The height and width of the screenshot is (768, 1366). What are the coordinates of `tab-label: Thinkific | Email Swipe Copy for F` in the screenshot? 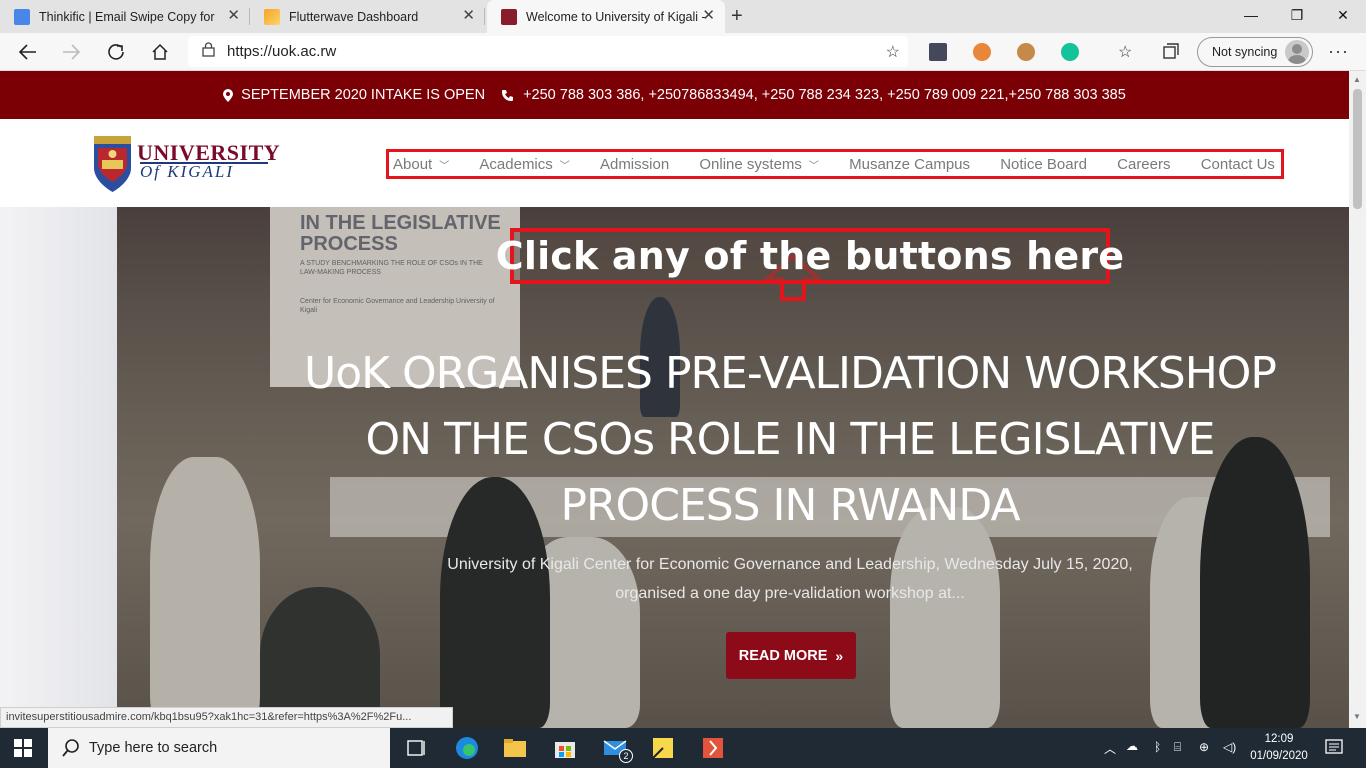 It's located at (129, 16).